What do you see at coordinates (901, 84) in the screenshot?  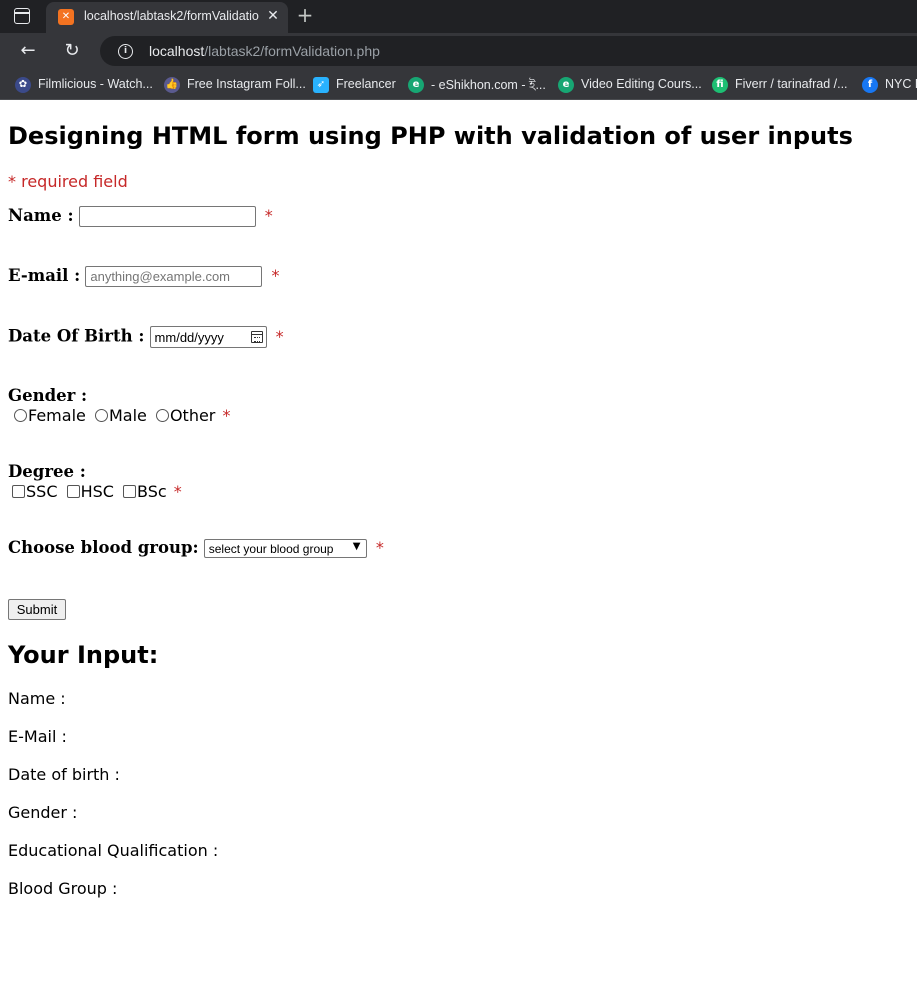 I see `bookmark-label: NYC B` at bounding box center [901, 84].